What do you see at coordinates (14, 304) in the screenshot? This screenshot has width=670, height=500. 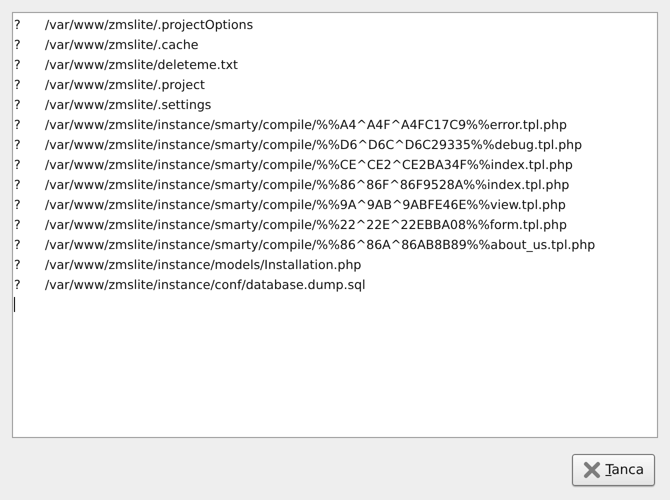 I see `text-cursor` at bounding box center [14, 304].